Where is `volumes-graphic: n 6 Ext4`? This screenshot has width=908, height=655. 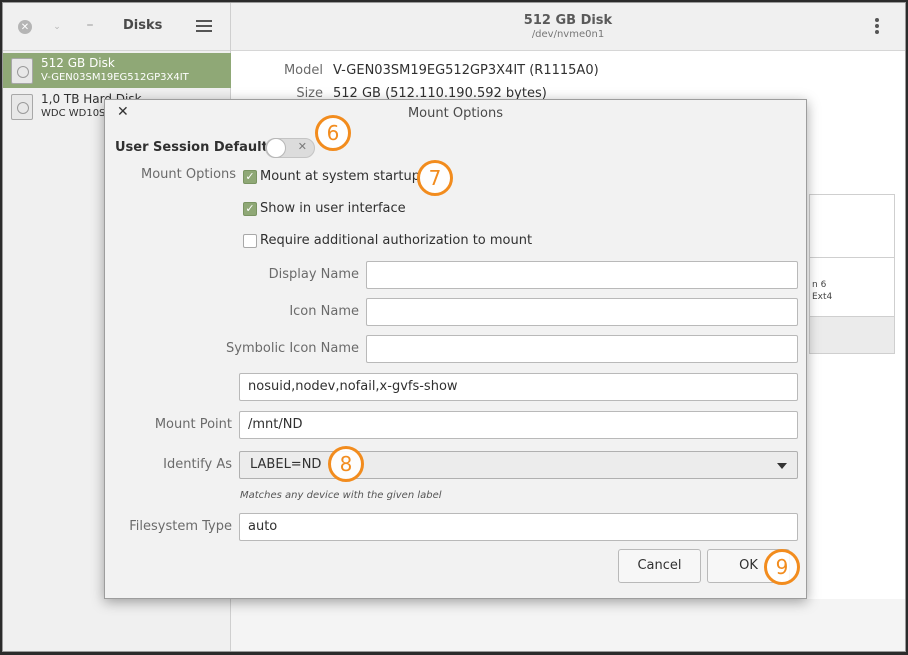
volumes-graphic: n 6 Ext4 is located at coordinates (852, 274).